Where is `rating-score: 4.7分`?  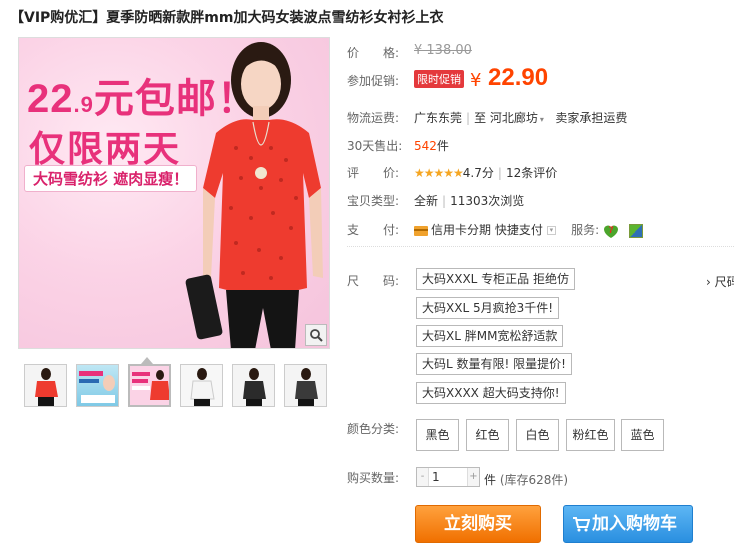 rating-score: 4.7分 is located at coordinates (478, 173).